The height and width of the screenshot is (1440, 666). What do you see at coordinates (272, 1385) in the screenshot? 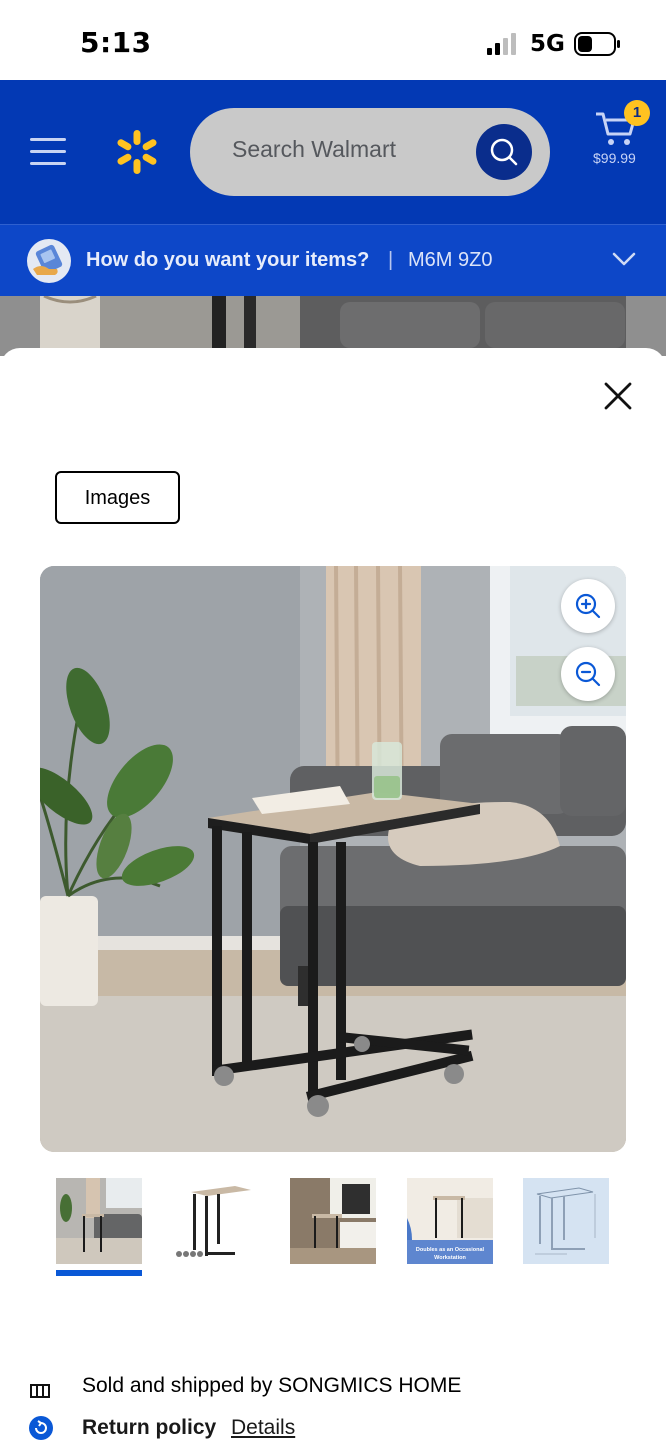
I see `sold-by-text: Sold and shipped by SONGMICS HOME` at bounding box center [272, 1385].